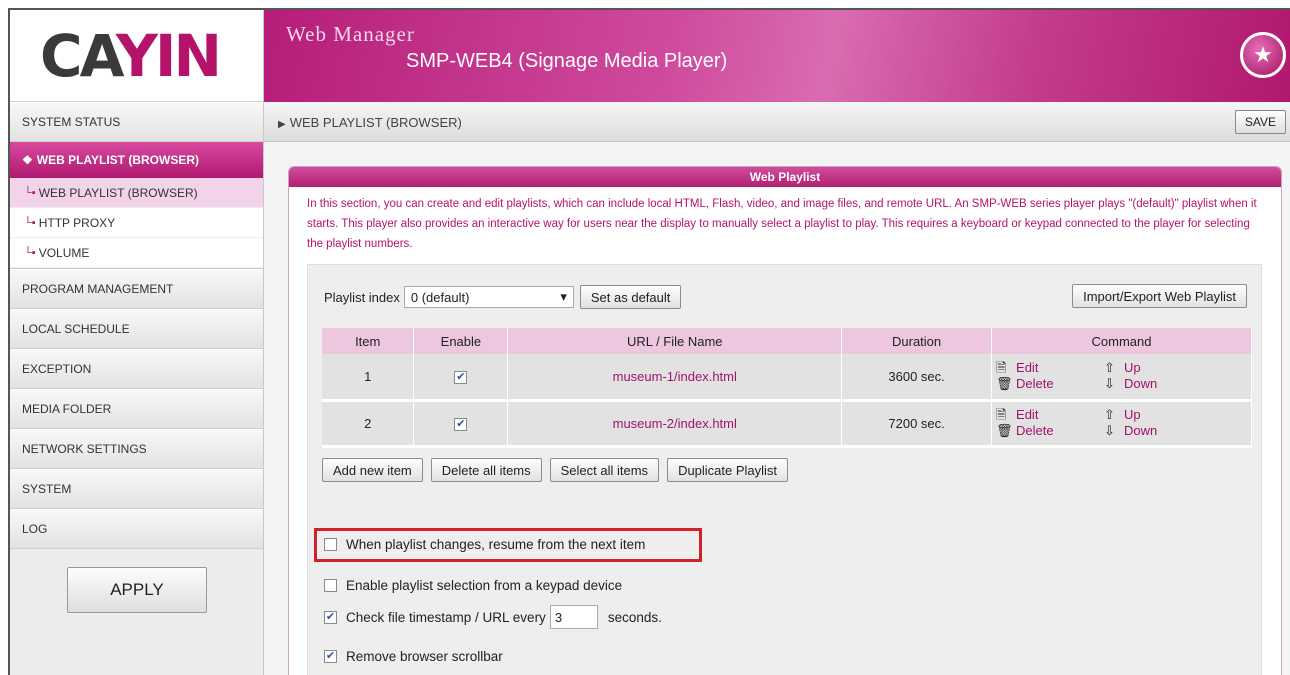 Image resolution: width=1290 pixels, height=675 pixels. Describe the element at coordinates (64, 252) in the screenshot. I see `subitem-label: VOLUME` at that location.